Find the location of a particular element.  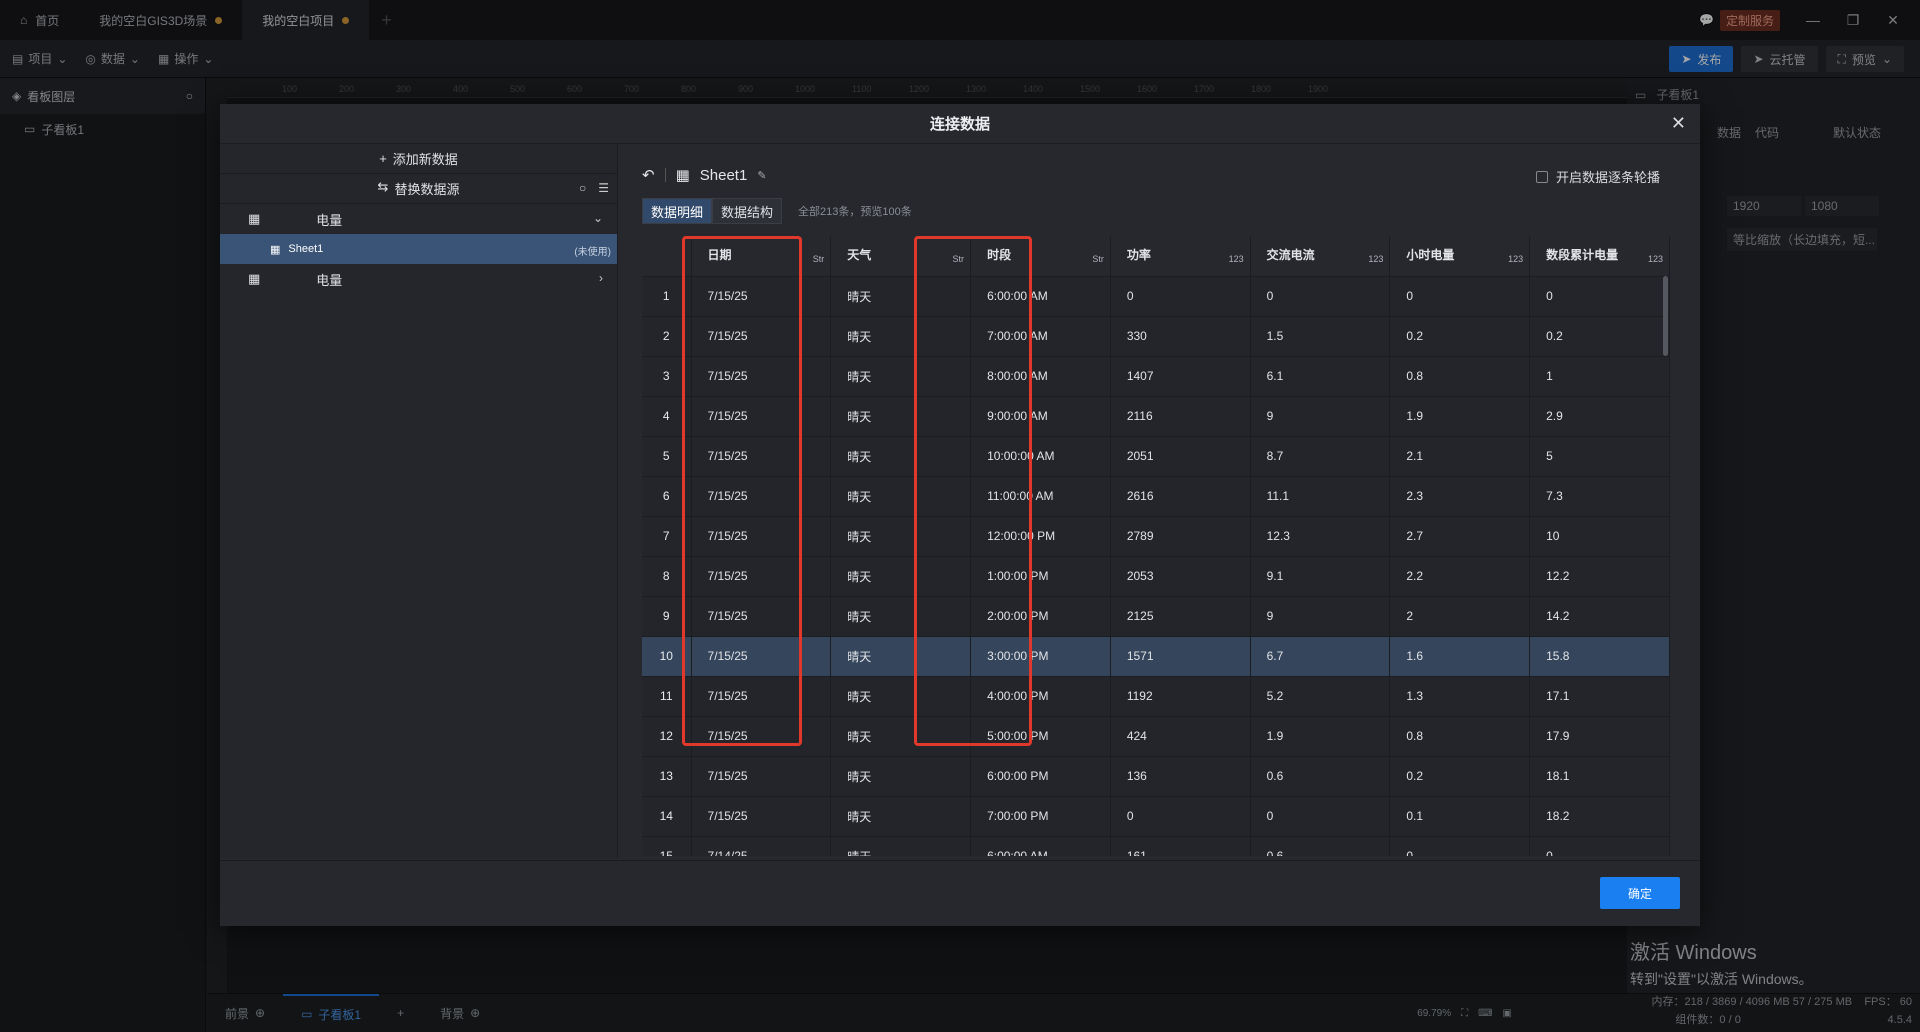

table-cell: 9 is located at coordinates (1320, 416).